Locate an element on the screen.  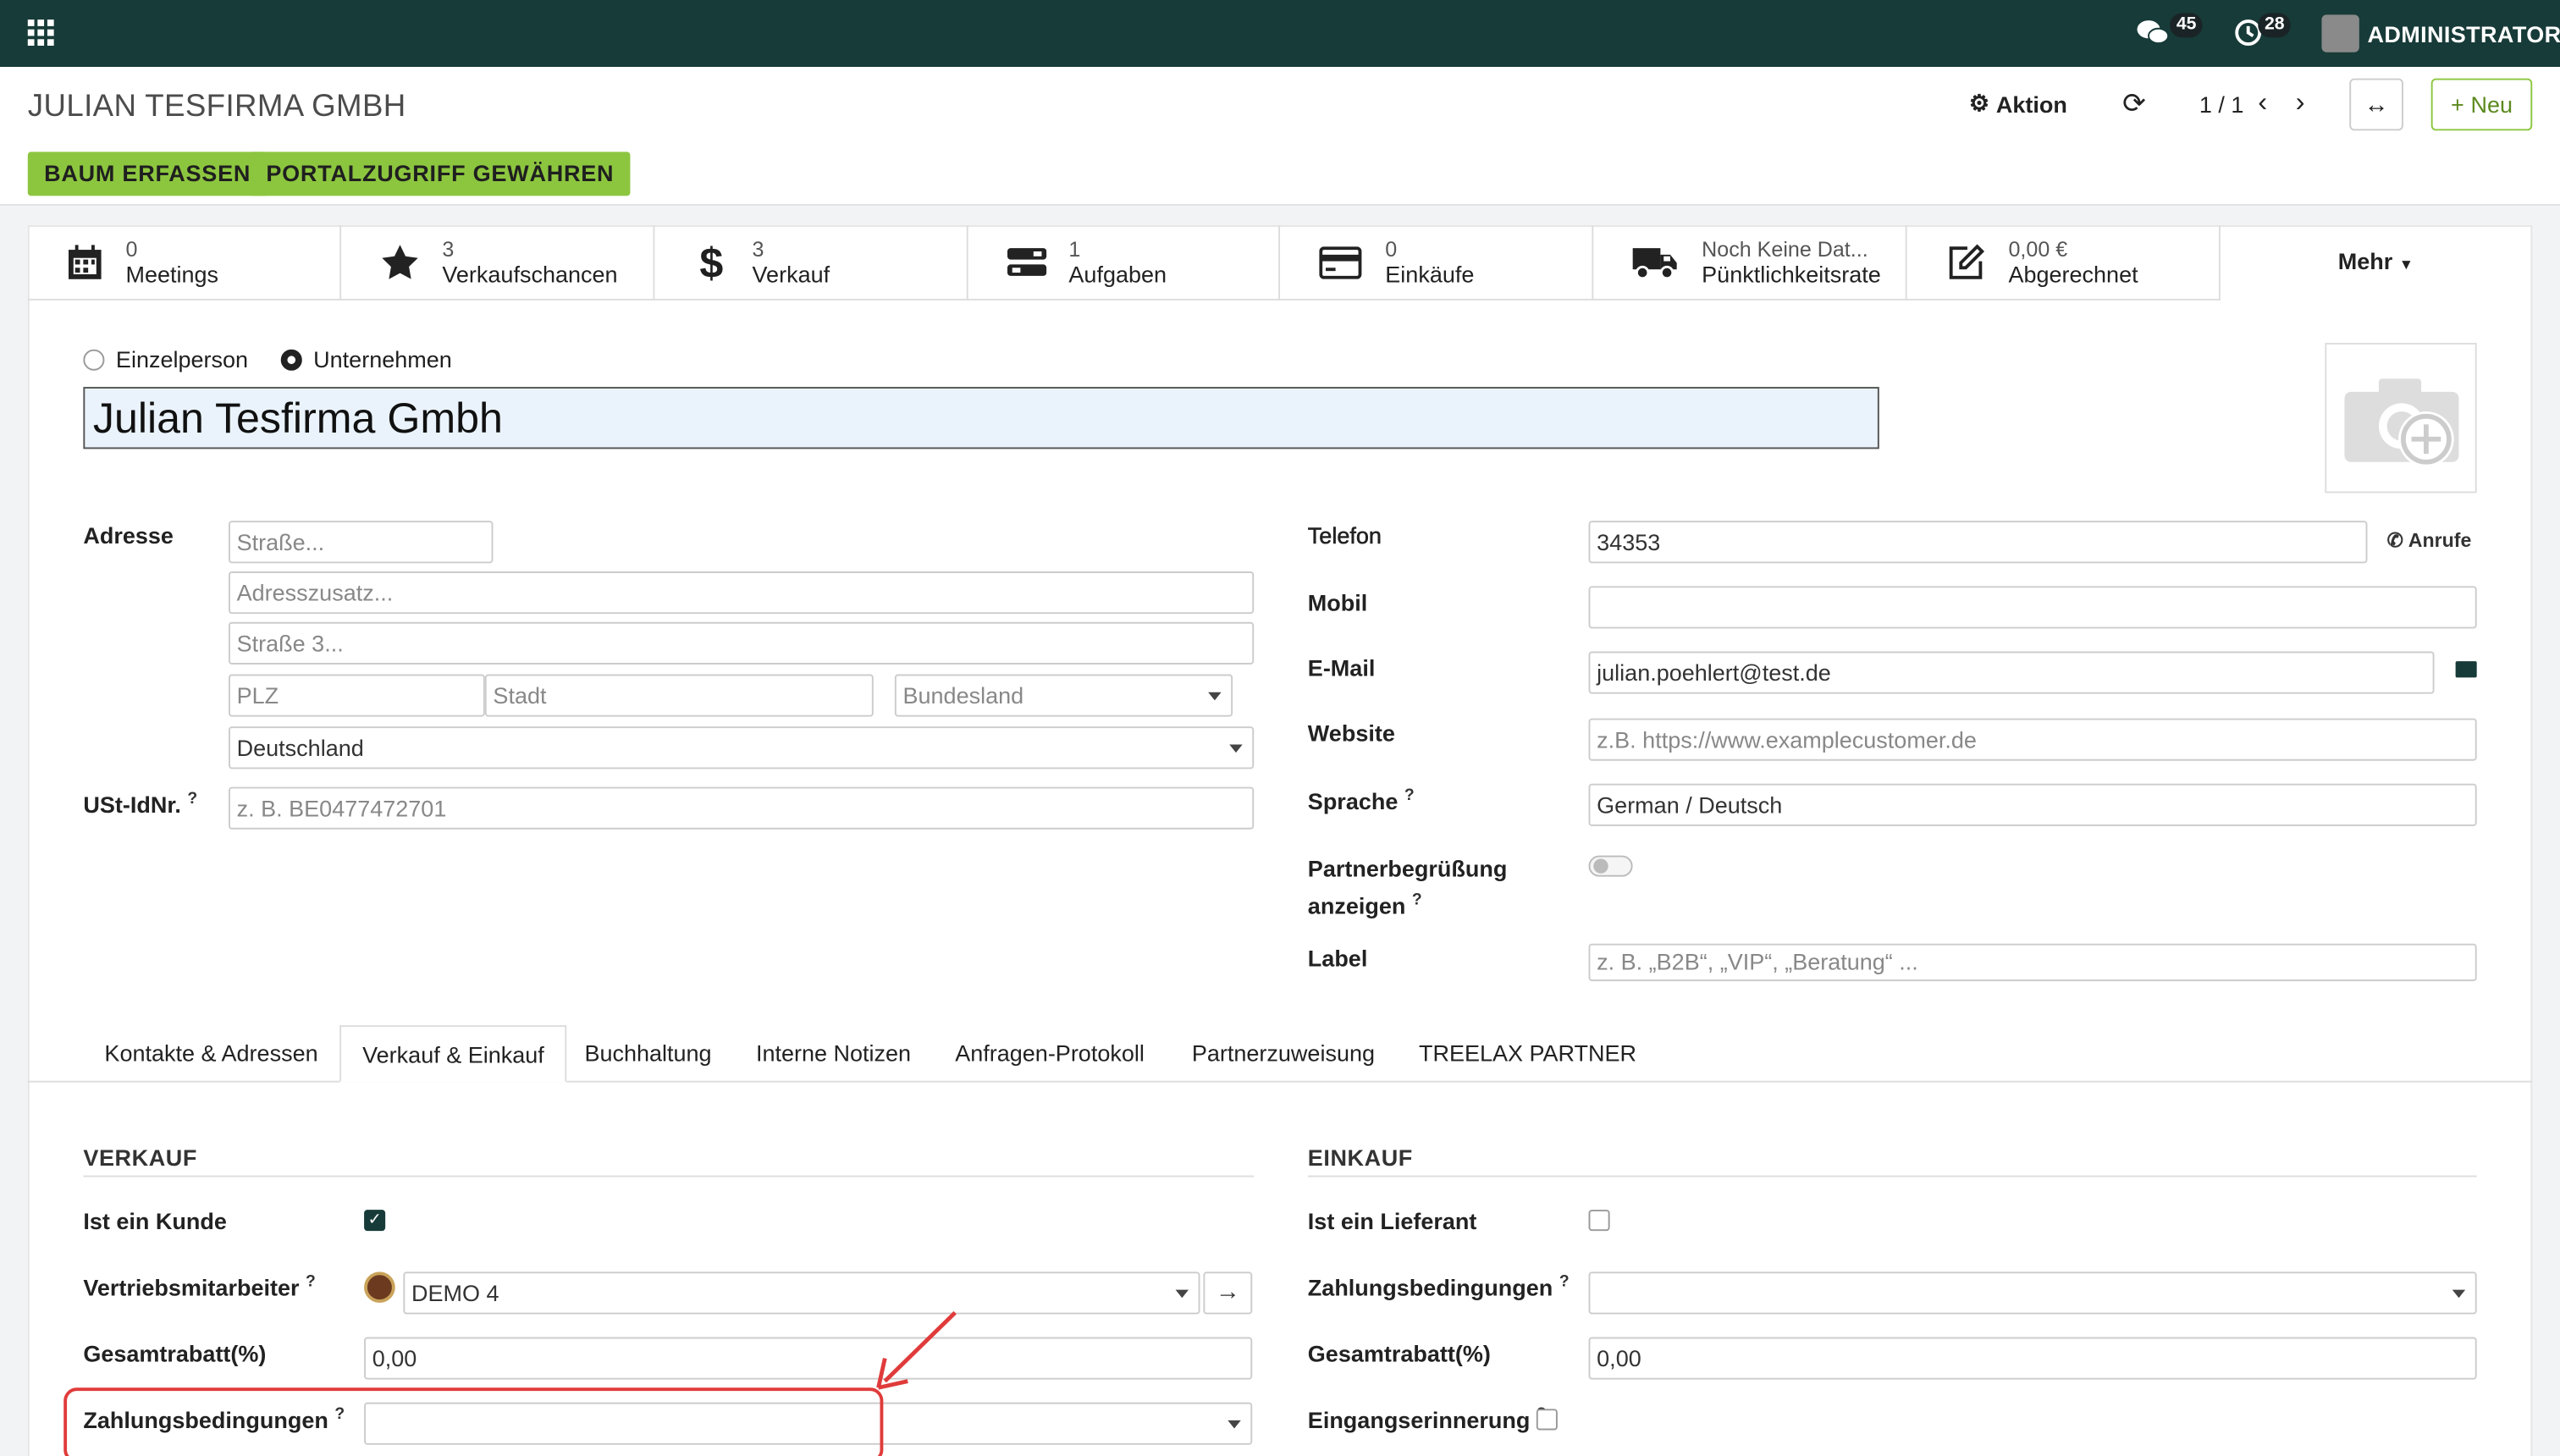
name-input: Julian Tesfirma Gmbh is located at coordinates (981, 418).